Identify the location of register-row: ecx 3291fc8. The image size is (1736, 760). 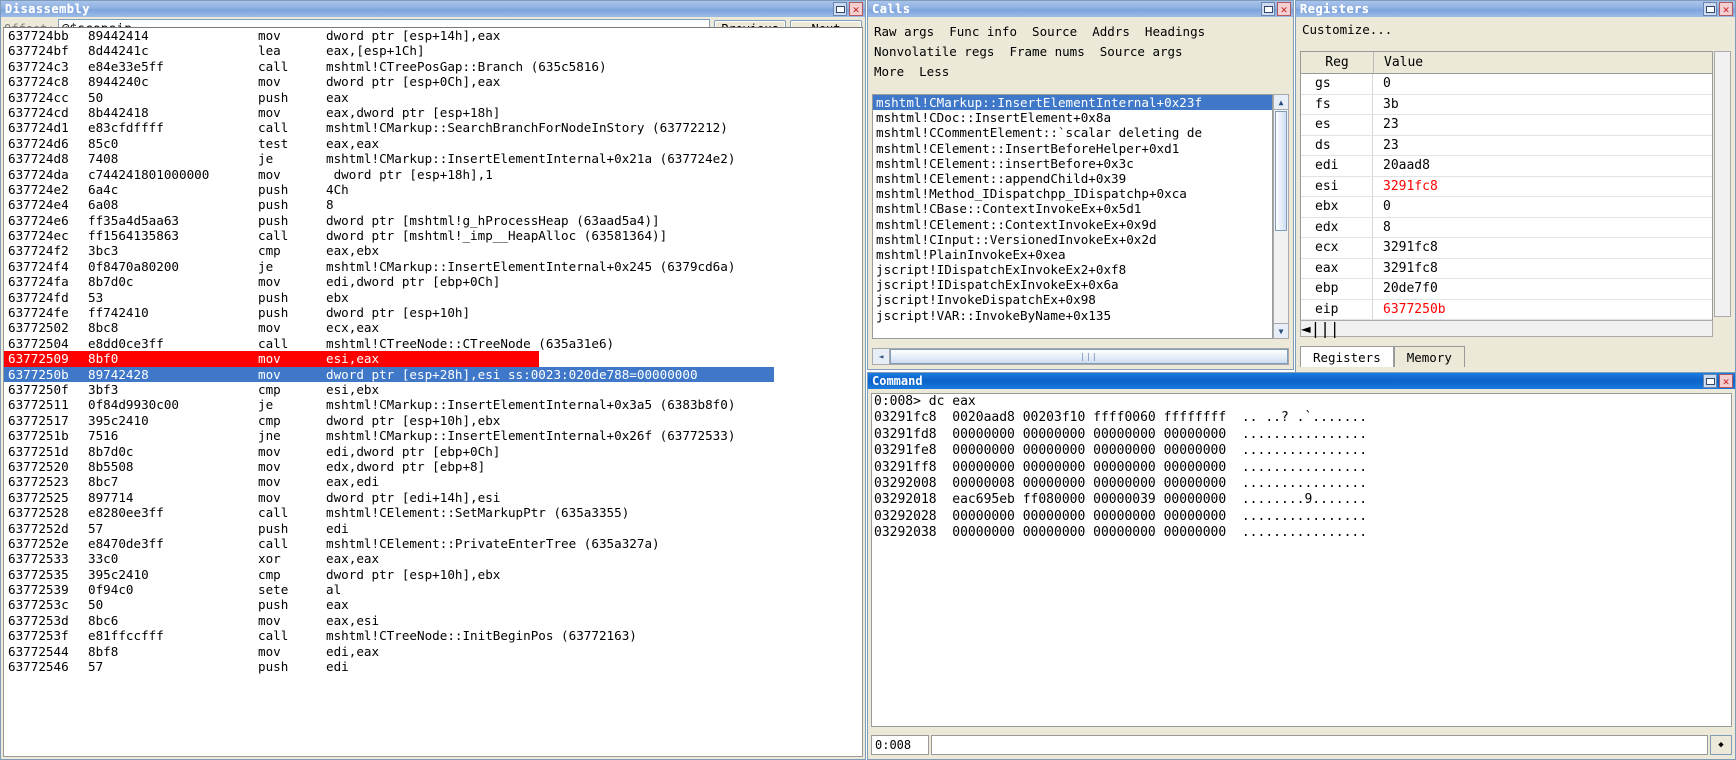
(1506, 248).